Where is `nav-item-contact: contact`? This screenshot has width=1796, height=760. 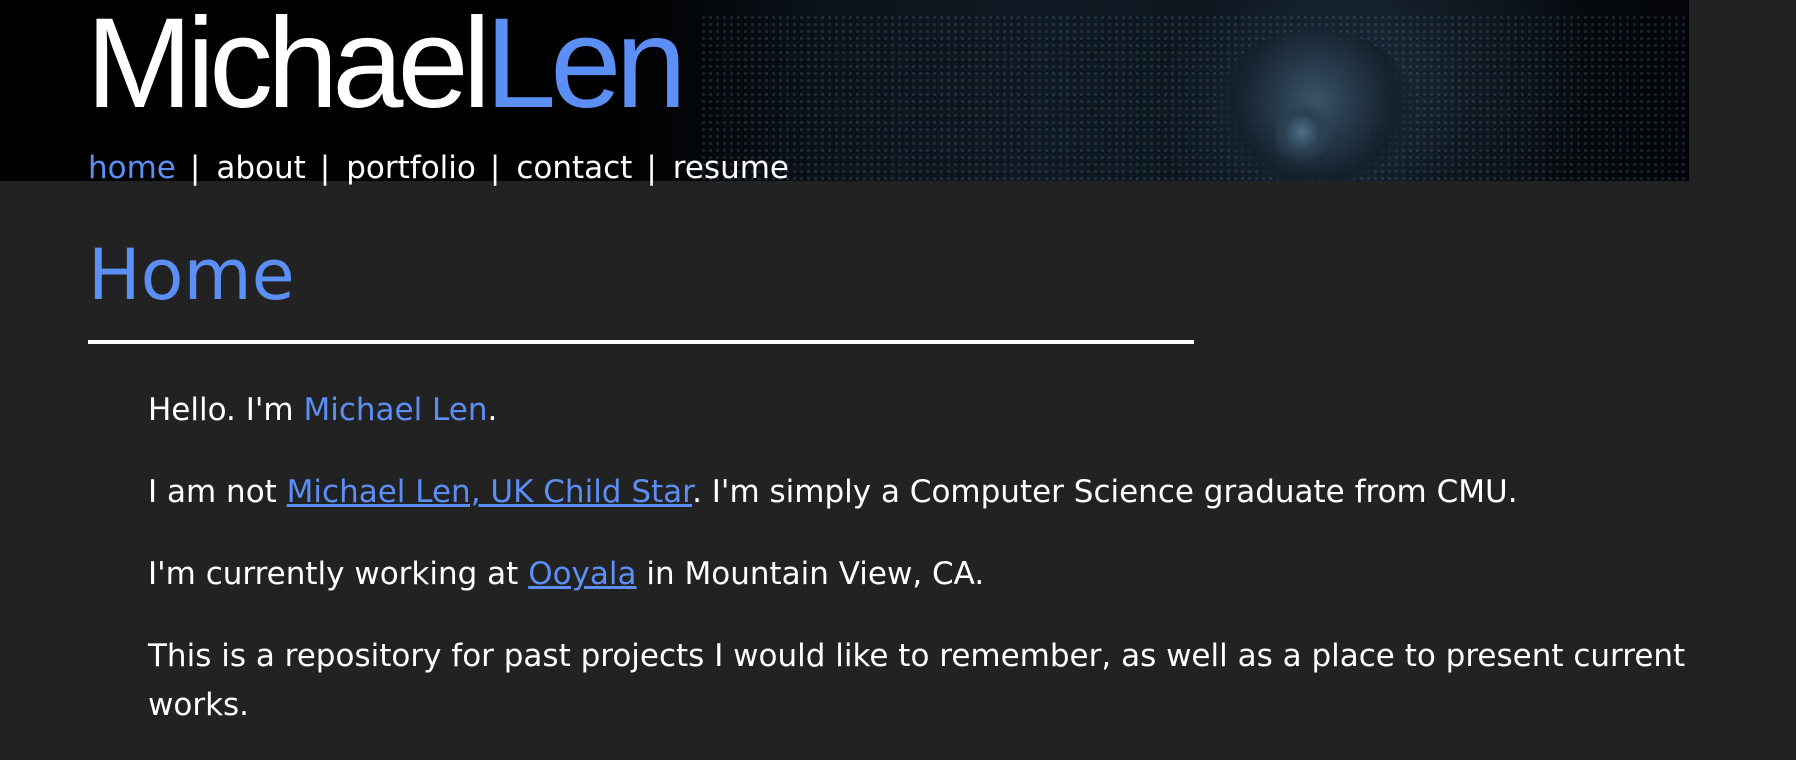
nav-item-contact: contact is located at coordinates (574, 168).